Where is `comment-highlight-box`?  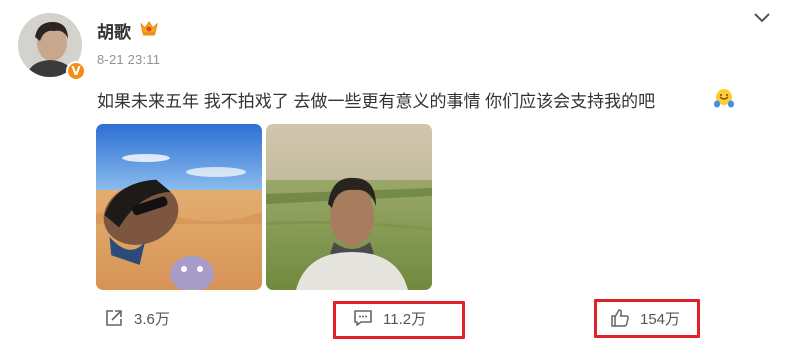
comment-highlight-box is located at coordinates (399, 320).